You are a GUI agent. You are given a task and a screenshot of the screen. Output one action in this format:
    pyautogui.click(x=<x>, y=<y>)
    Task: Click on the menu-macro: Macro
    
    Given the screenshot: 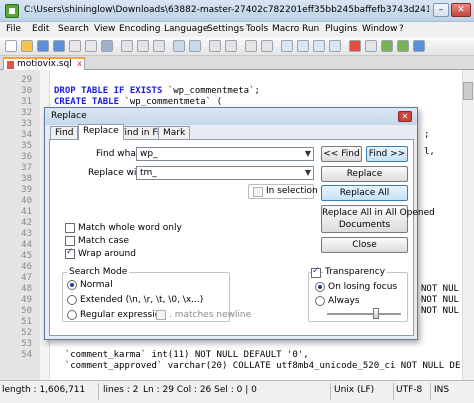 What is the action you would take?
    pyautogui.click(x=285, y=29)
    